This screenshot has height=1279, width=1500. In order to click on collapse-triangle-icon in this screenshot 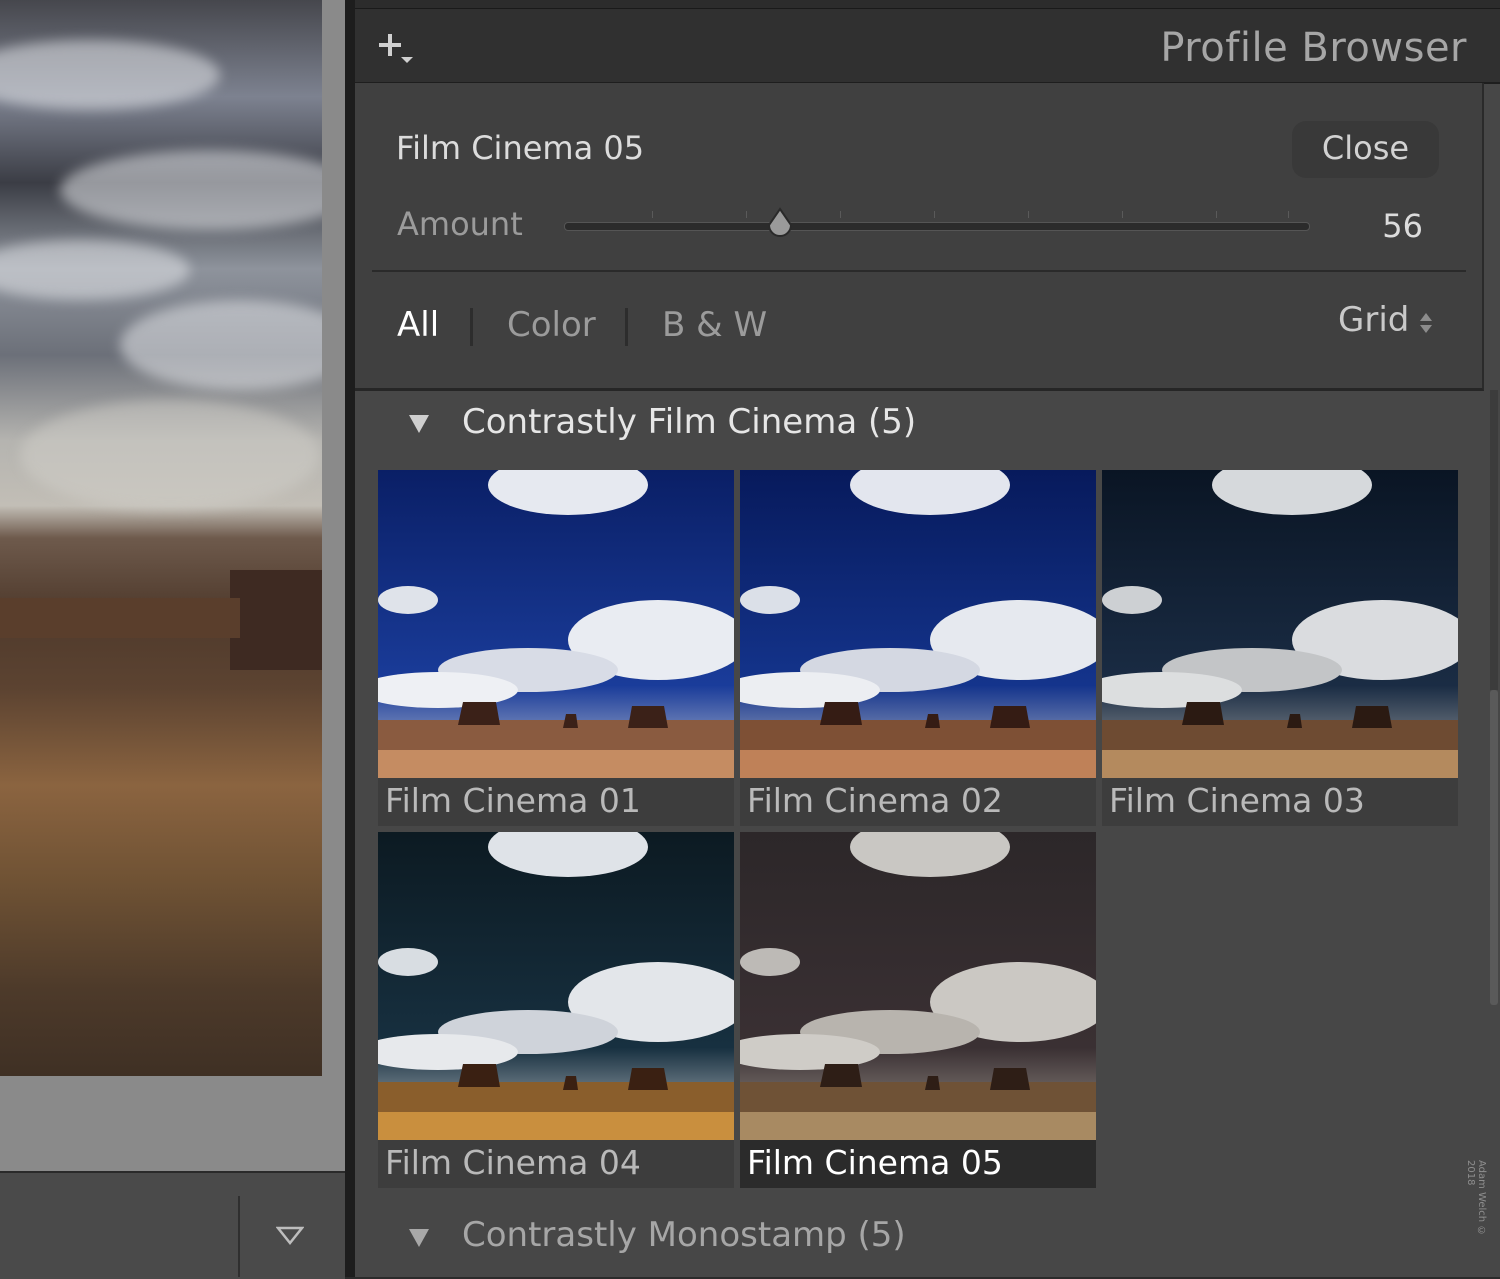, I will do `click(290, 1236)`.